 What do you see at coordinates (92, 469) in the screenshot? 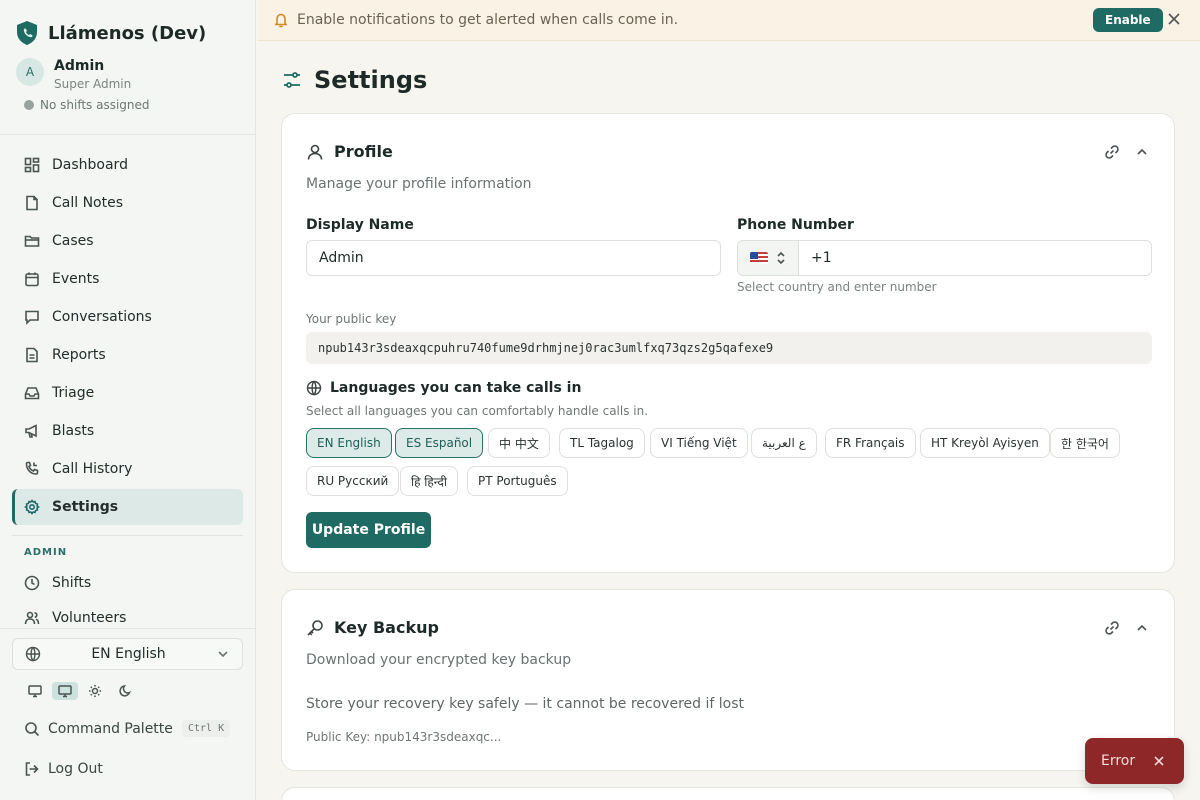
I see `sidebar-item-label: Call History` at bounding box center [92, 469].